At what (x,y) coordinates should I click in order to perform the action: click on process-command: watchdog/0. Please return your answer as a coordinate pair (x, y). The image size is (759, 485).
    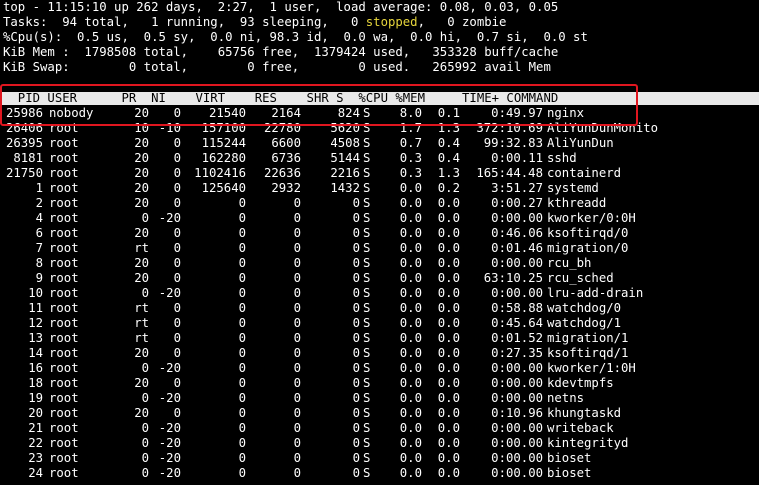
    Looking at the image, I should click on (584, 308).